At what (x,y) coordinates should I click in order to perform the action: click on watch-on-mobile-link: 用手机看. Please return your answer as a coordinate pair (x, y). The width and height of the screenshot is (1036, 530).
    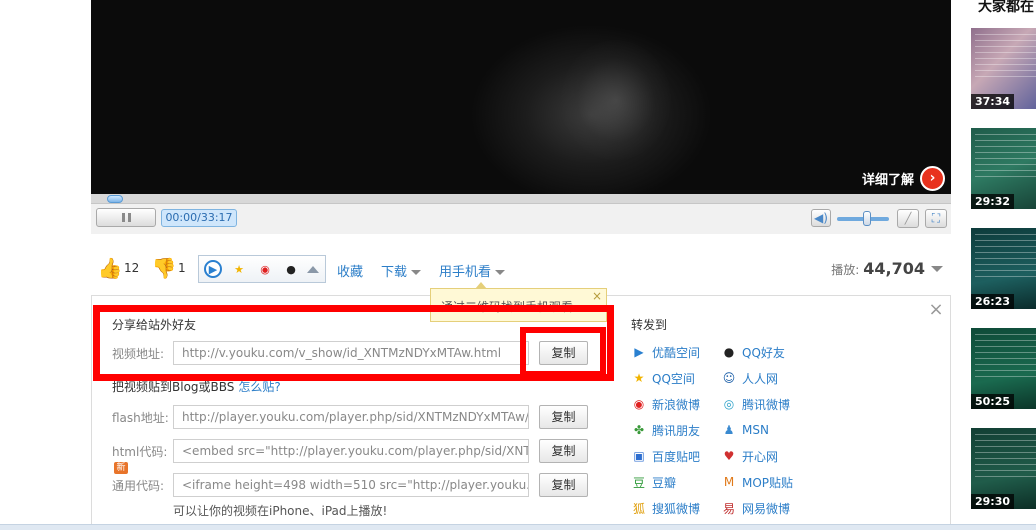
    Looking at the image, I should click on (472, 270).